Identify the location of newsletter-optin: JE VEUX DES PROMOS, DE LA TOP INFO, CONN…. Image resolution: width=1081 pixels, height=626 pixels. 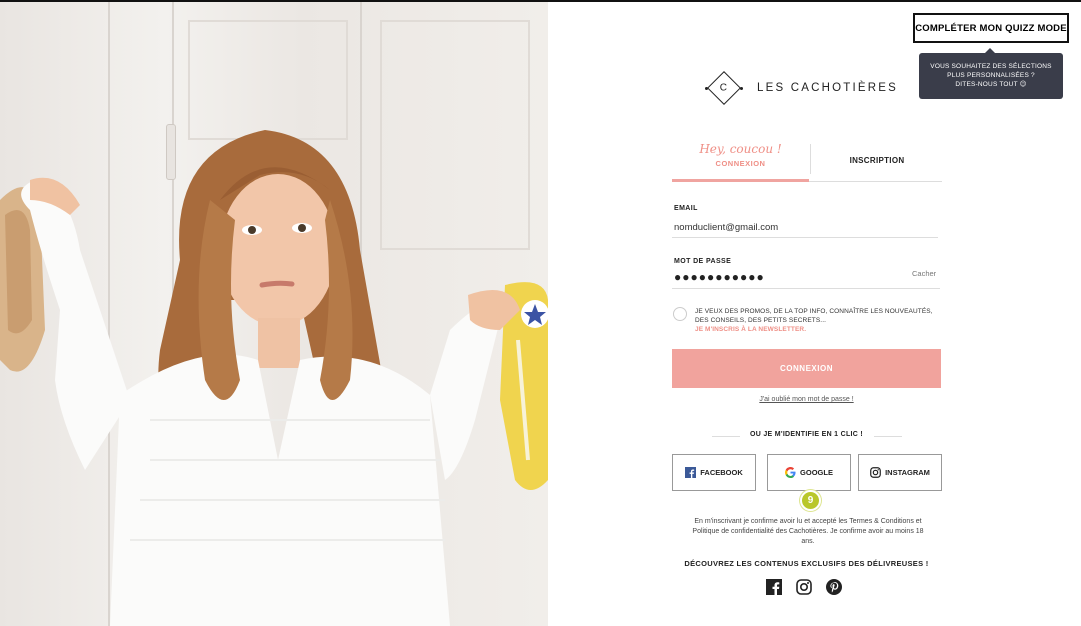
(820, 320).